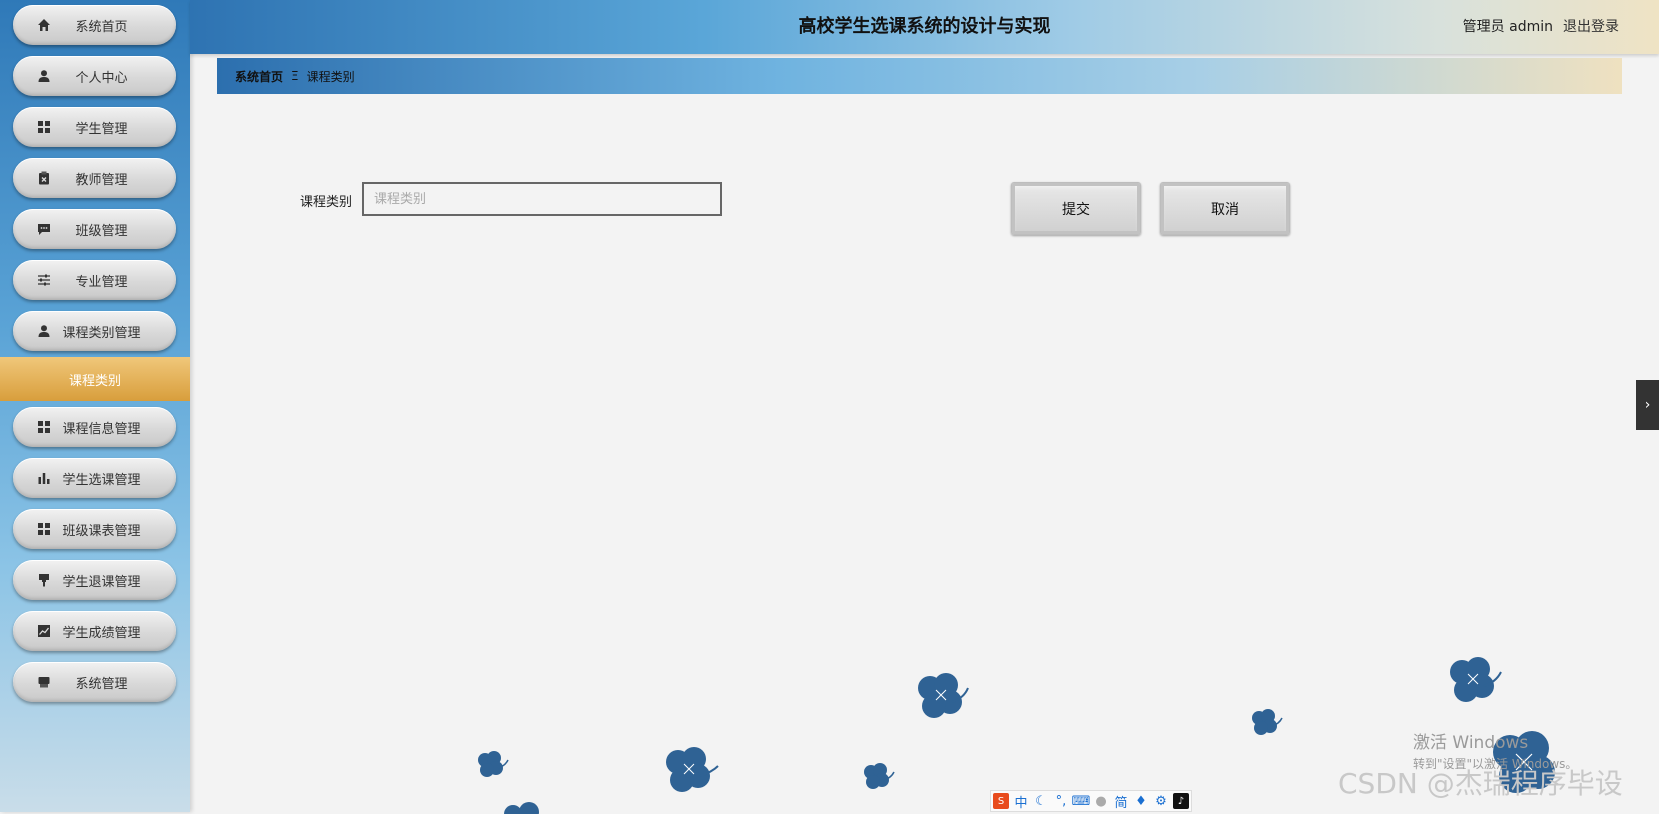 Image resolution: width=1659 pixels, height=814 pixels. Describe the element at coordinates (542, 199) in the screenshot. I see `course-category-input` at that location.